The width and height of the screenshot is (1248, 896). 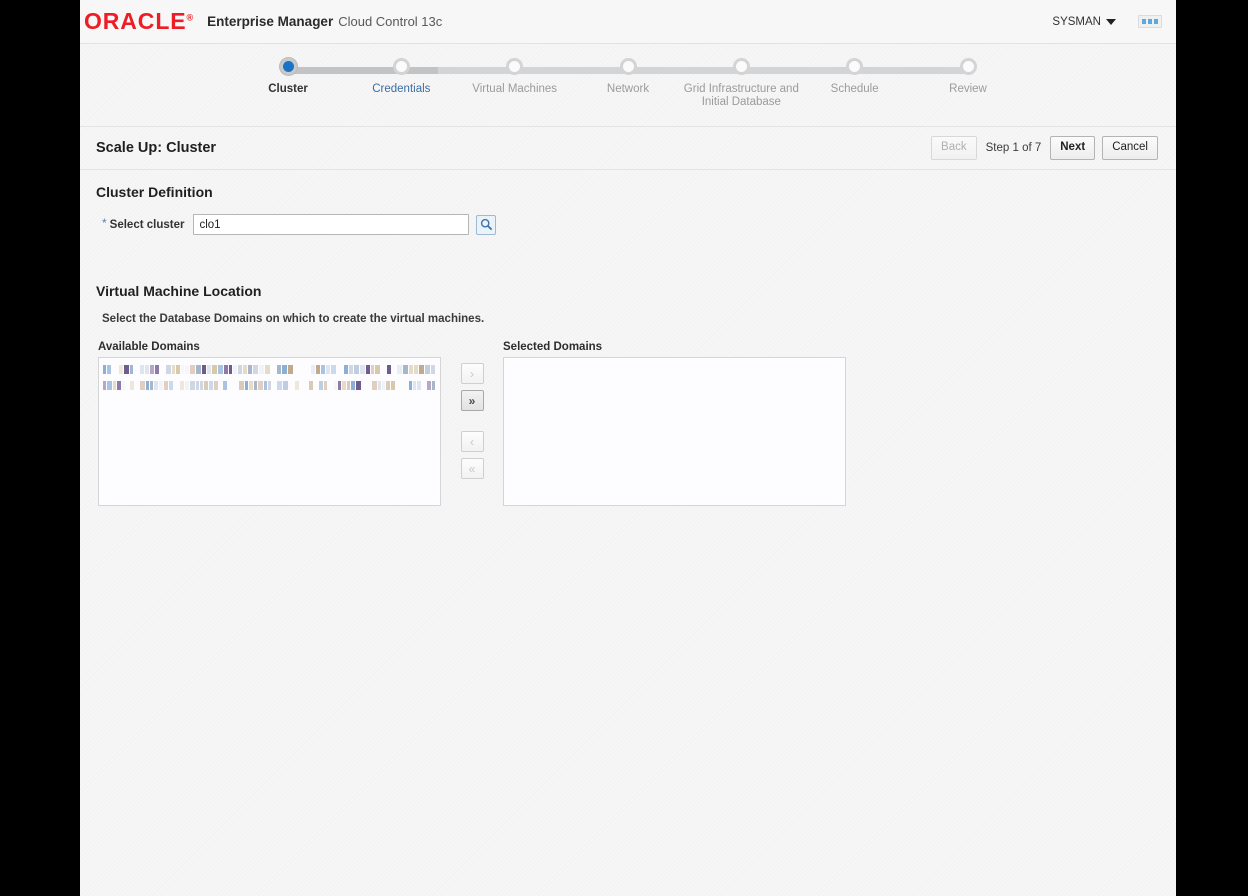 I want to click on selected-domains-column: Selected Domains, so click(x=674, y=423).